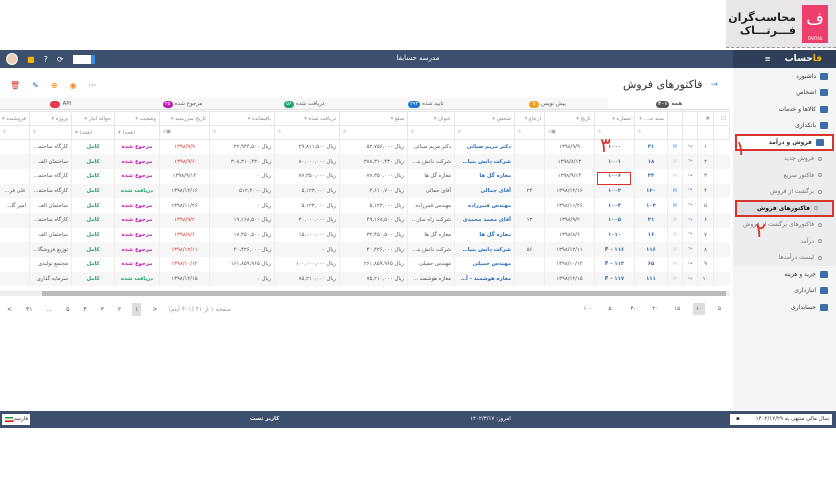  What do you see at coordinates (569, 118) in the screenshot?
I see `column-header: تاریخ ▾` at bounding box center [569, 118].